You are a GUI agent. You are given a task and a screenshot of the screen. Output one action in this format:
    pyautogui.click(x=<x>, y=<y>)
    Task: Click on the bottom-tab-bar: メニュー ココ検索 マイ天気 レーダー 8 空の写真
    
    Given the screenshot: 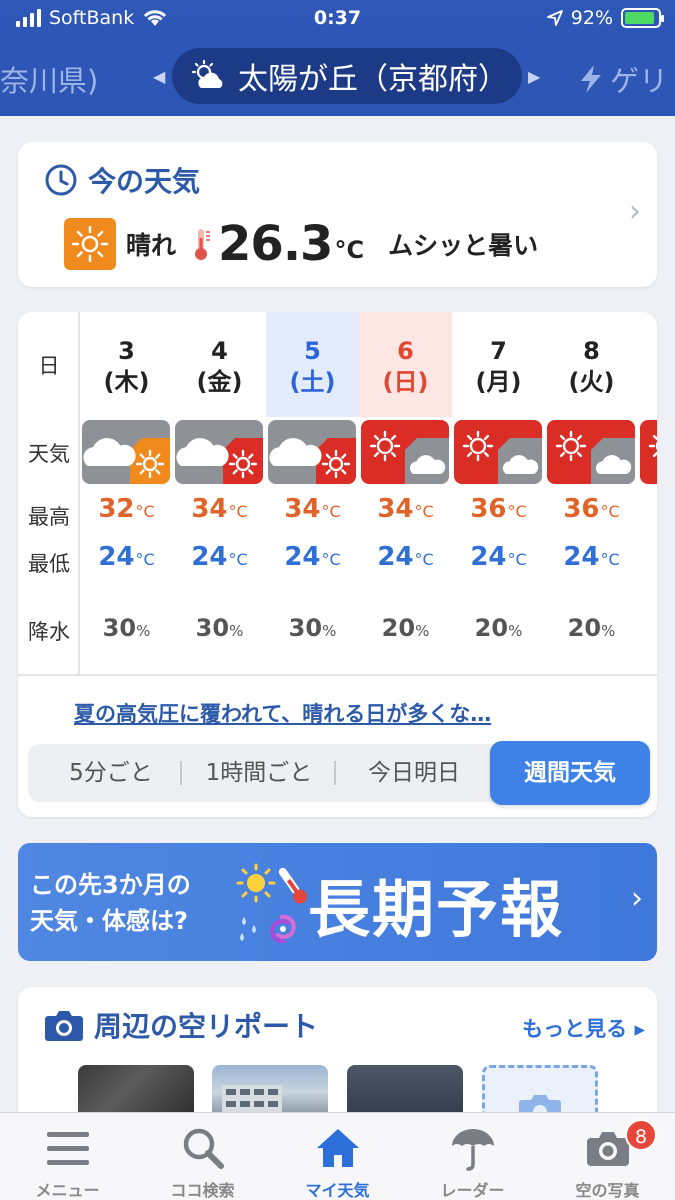 What is the action you would take?
    pyautogui.click(x=337, y=1156)
    